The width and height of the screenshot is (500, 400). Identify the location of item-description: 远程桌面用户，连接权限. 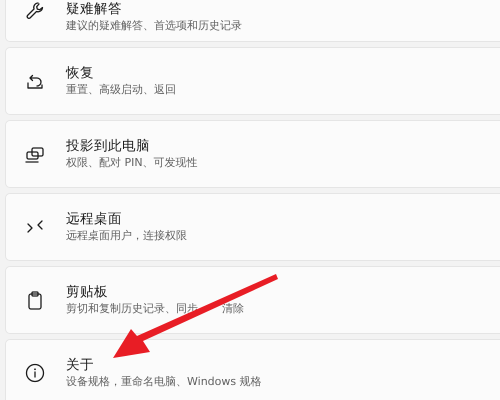
(126, 236).